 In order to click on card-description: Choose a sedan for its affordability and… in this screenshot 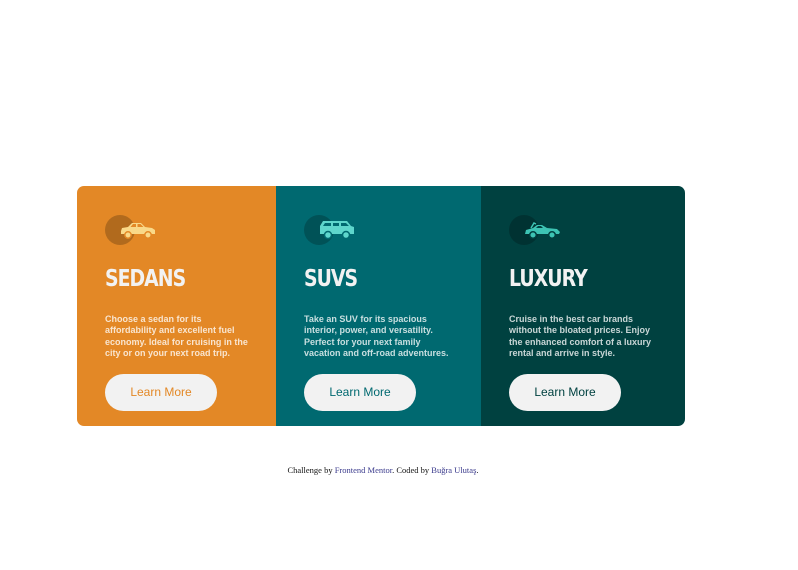, I will do `click(176, 336)`.